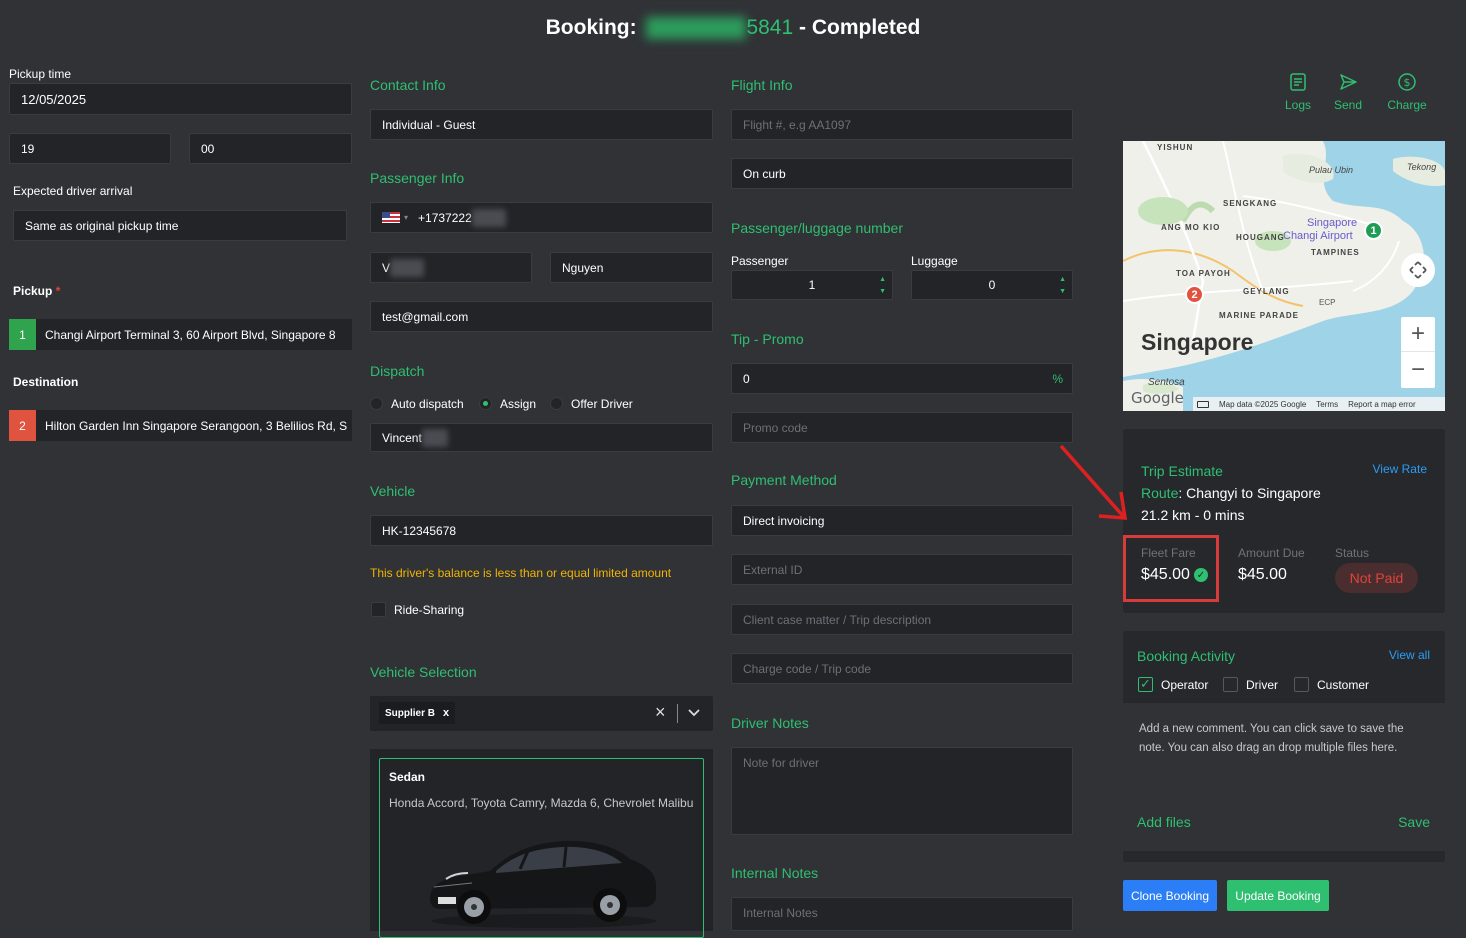 The image size is (1466, 938). I want to click on map-terms-link: Terms, so click(1327, 404).